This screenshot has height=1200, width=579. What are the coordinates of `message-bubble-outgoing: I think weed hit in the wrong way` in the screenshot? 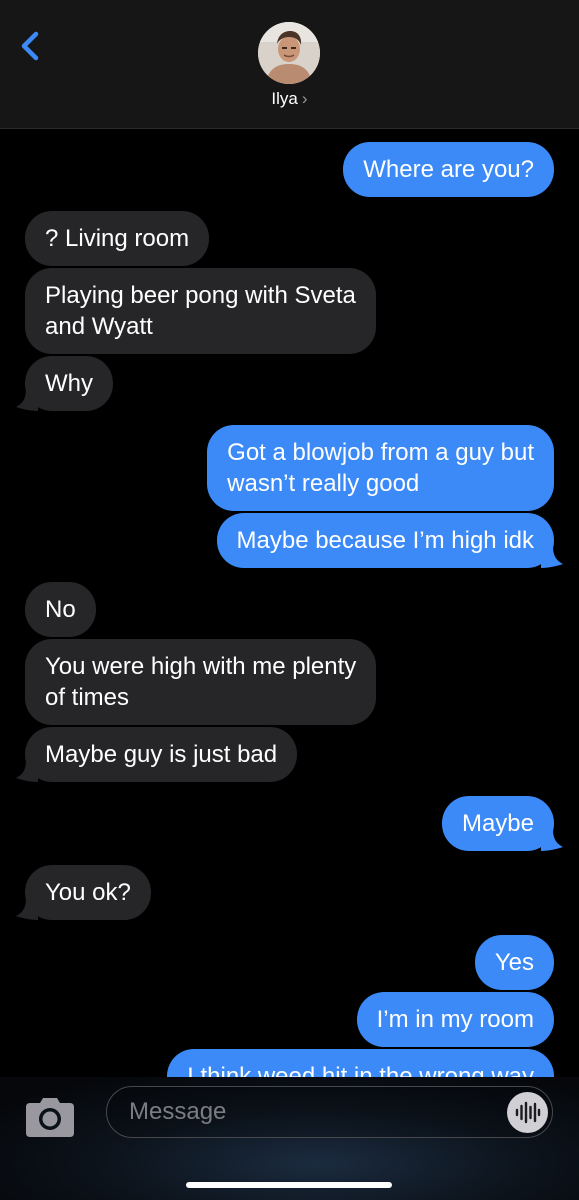 It's located at (360, 1063).